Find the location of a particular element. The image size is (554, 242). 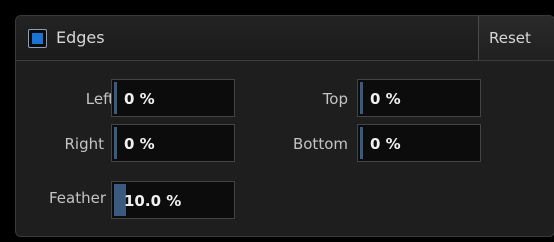

bottom-value-bar is located at coordinates (361, 143).